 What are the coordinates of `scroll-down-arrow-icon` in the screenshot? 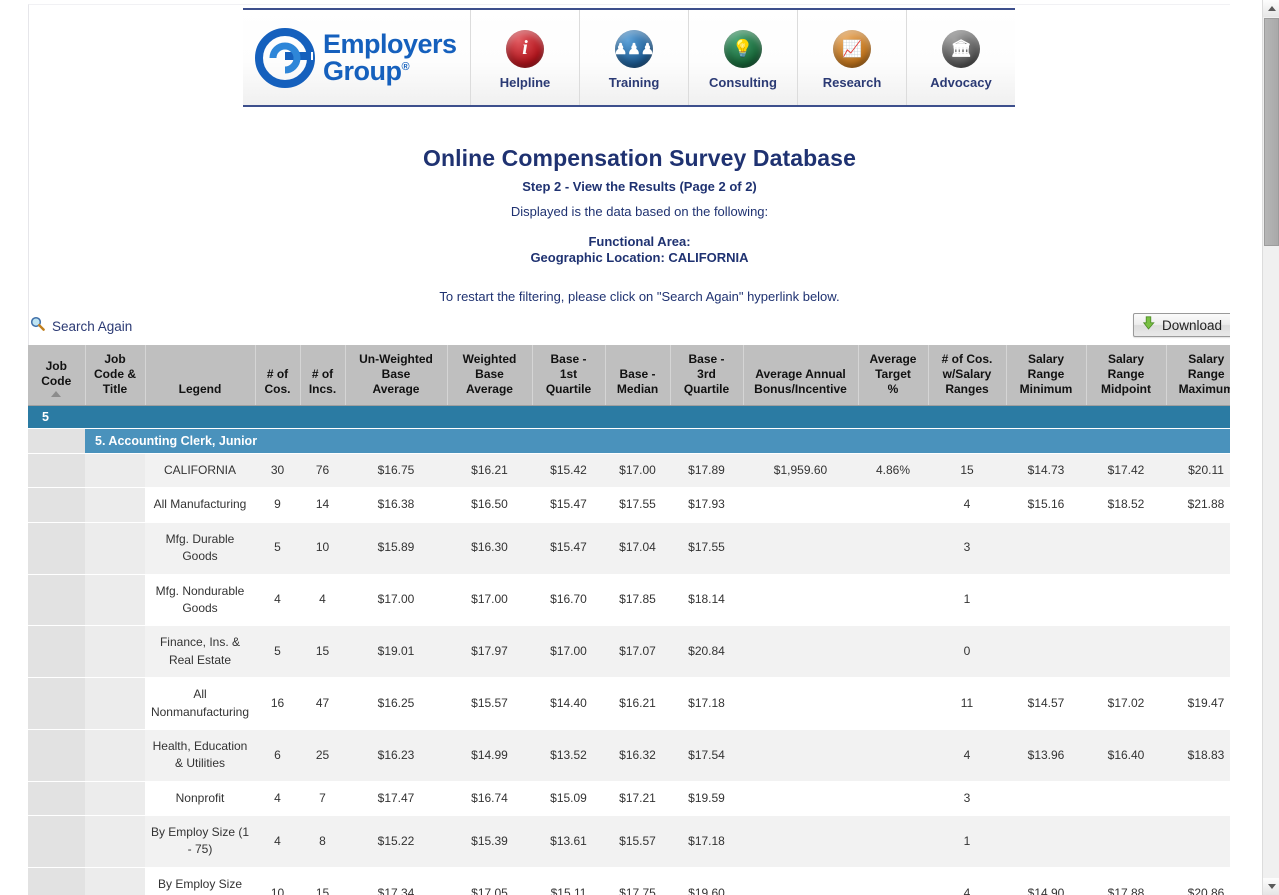 It's located at (1271, 886).